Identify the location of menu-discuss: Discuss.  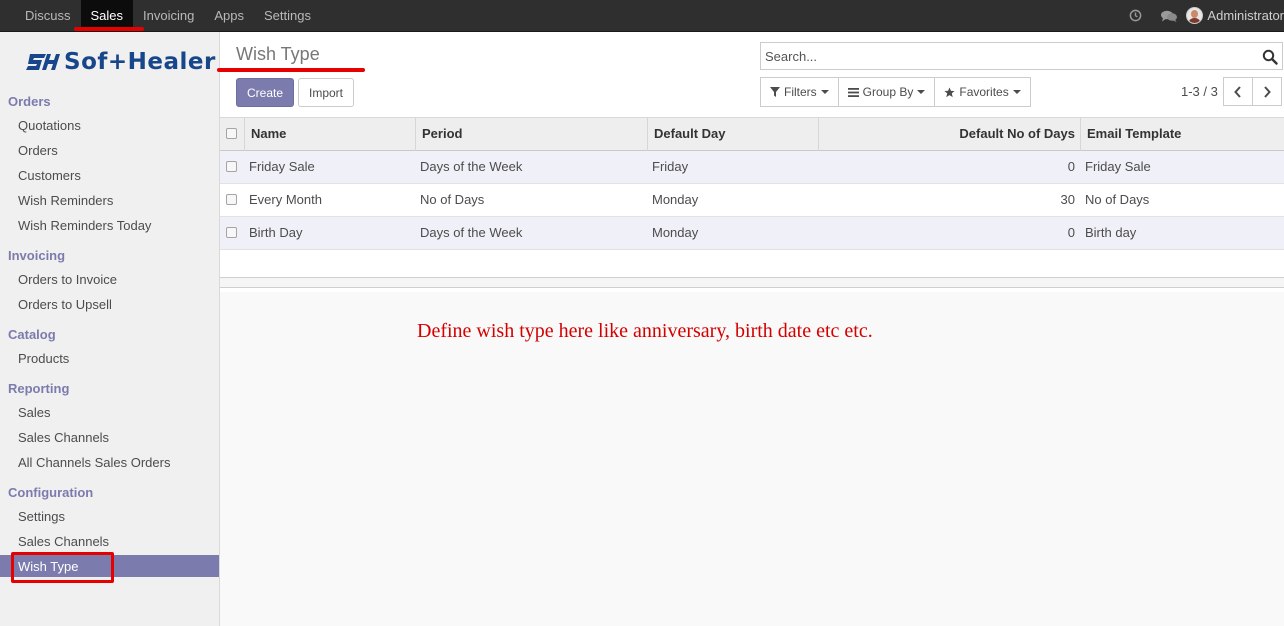
(48, 15).